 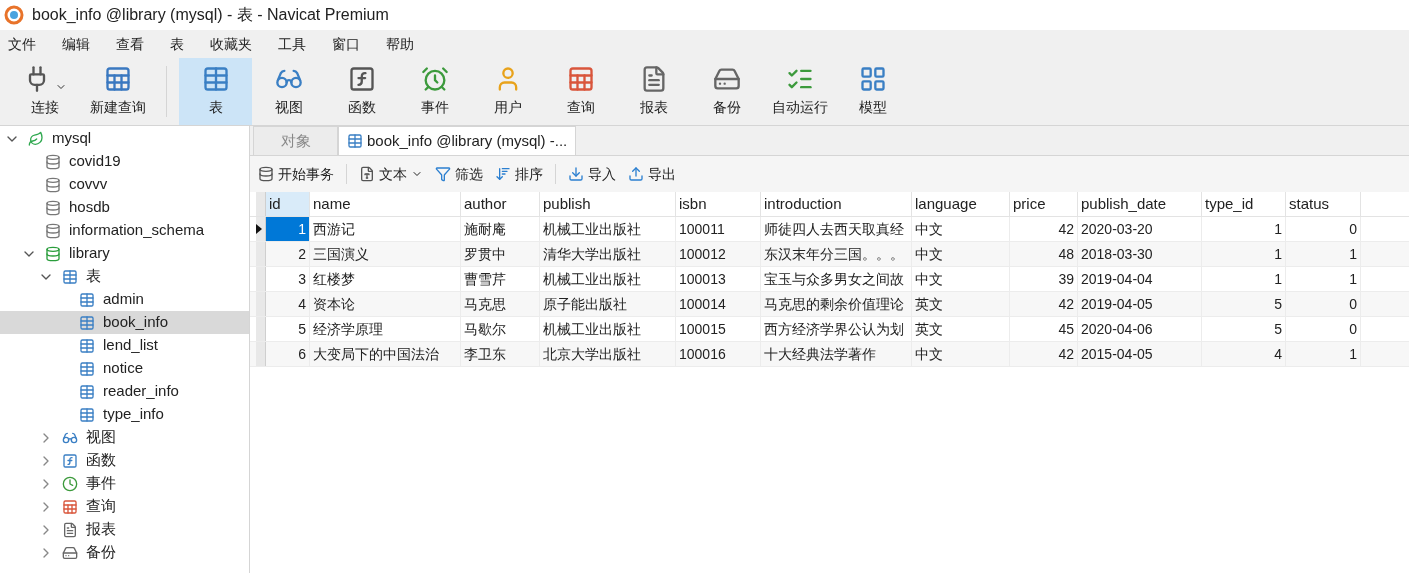 What do you see at coordinates (101, 437) in the screenshot?
I see `tree-label: 视图` at bounding box center [101, 437].